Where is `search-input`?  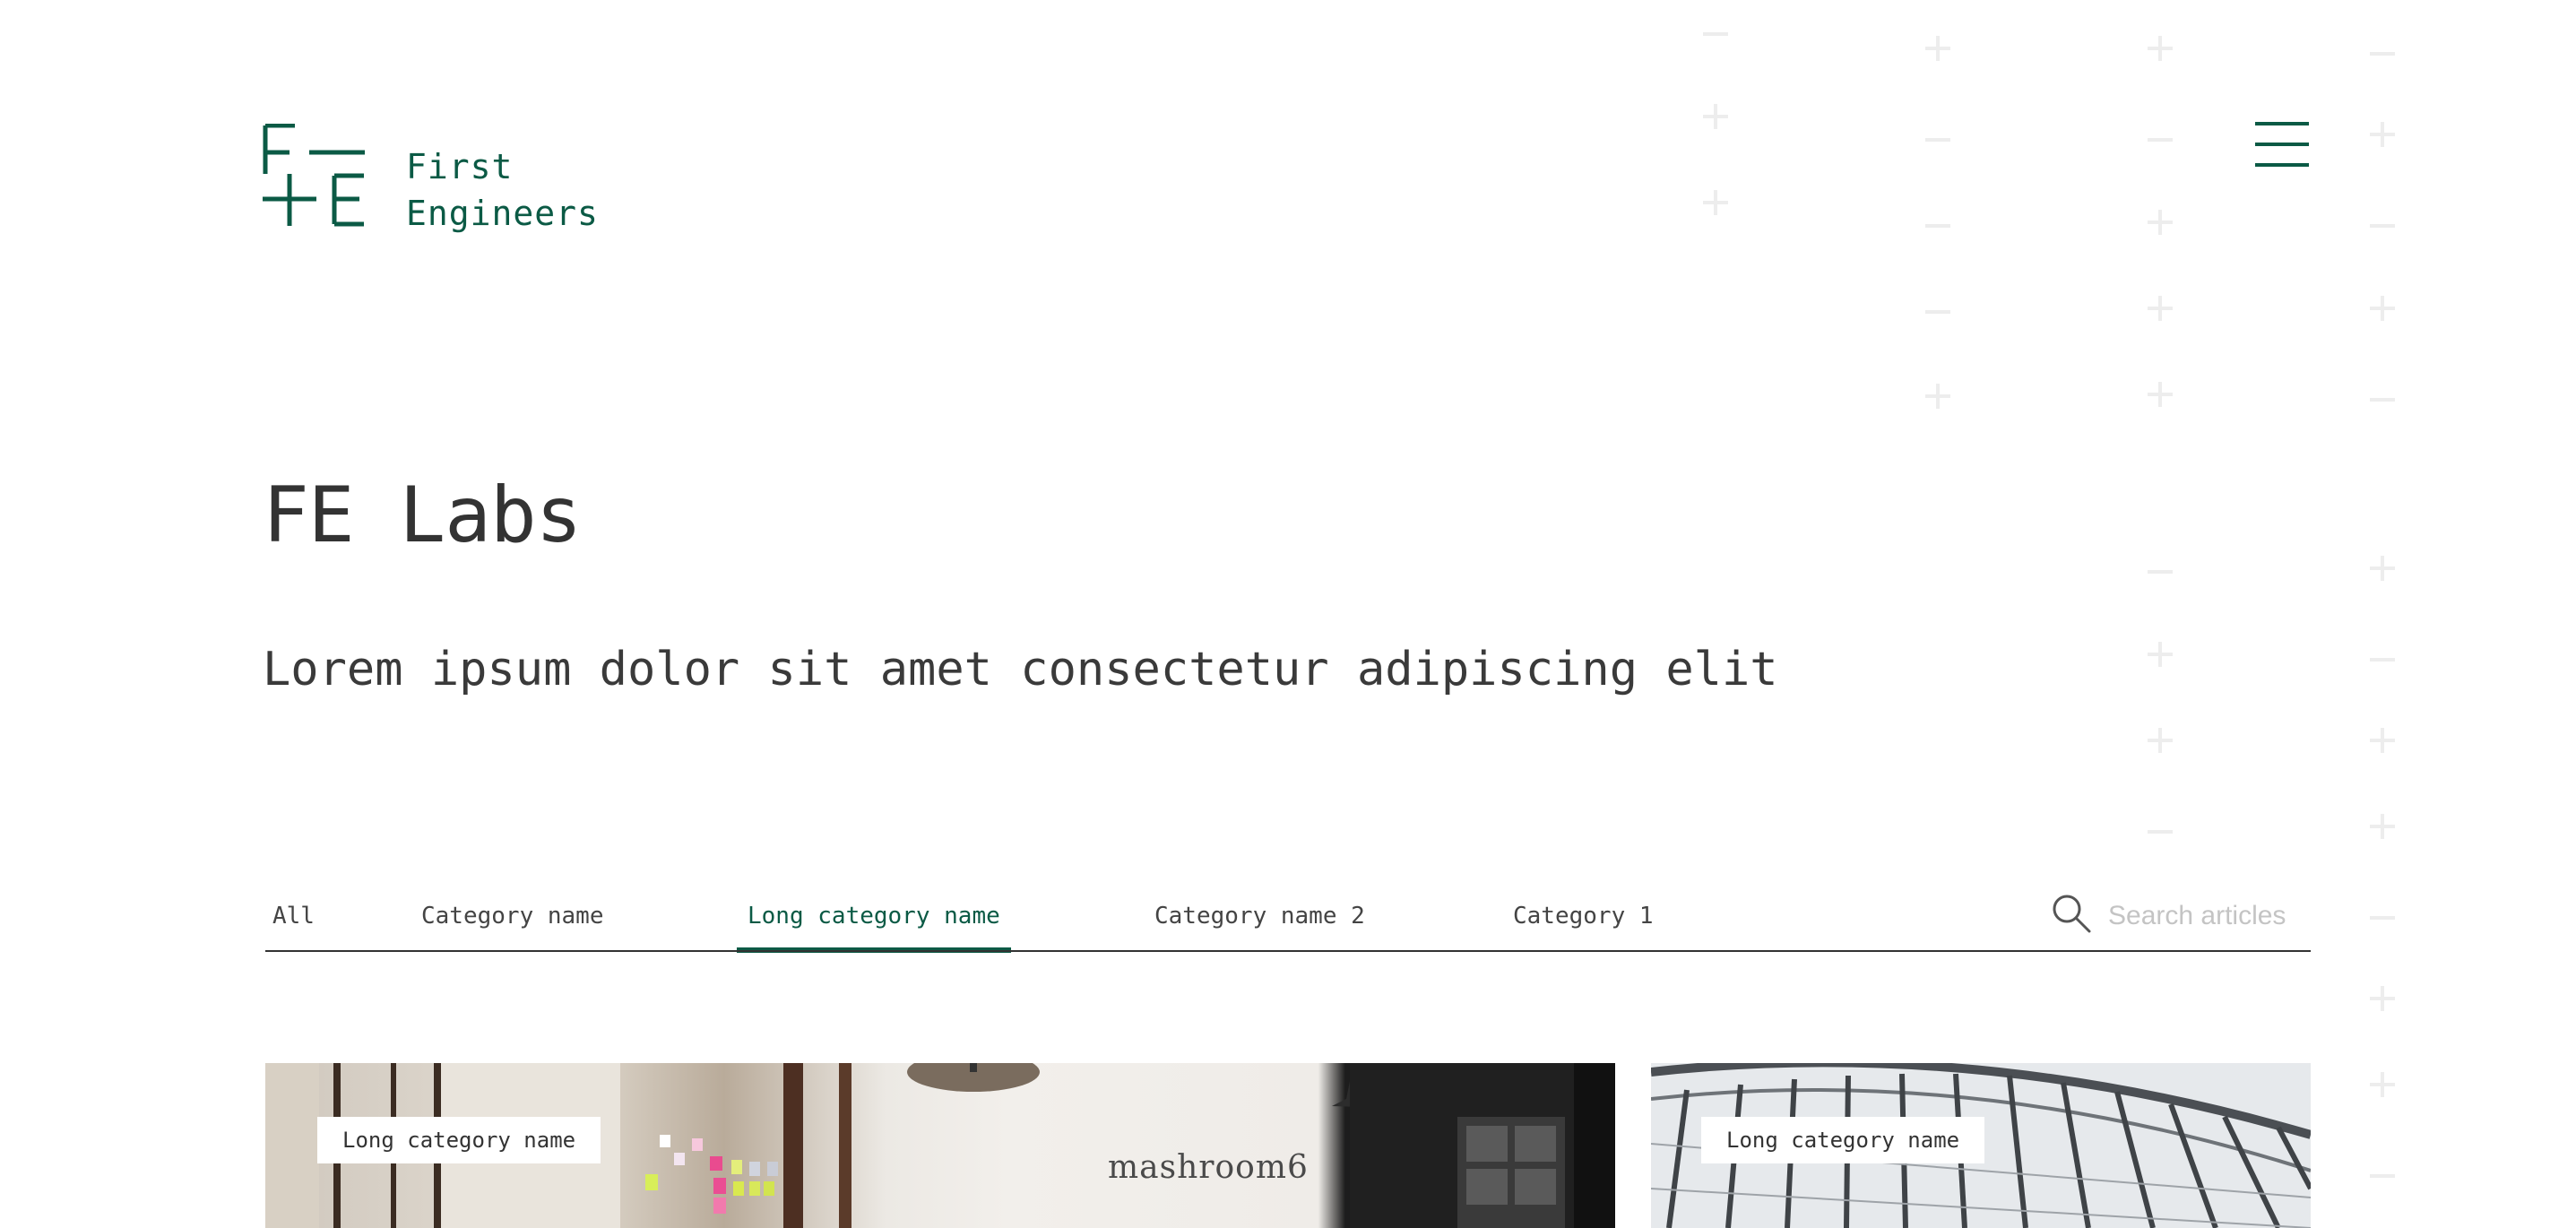 search-input is located at coordinates (2209, 916).